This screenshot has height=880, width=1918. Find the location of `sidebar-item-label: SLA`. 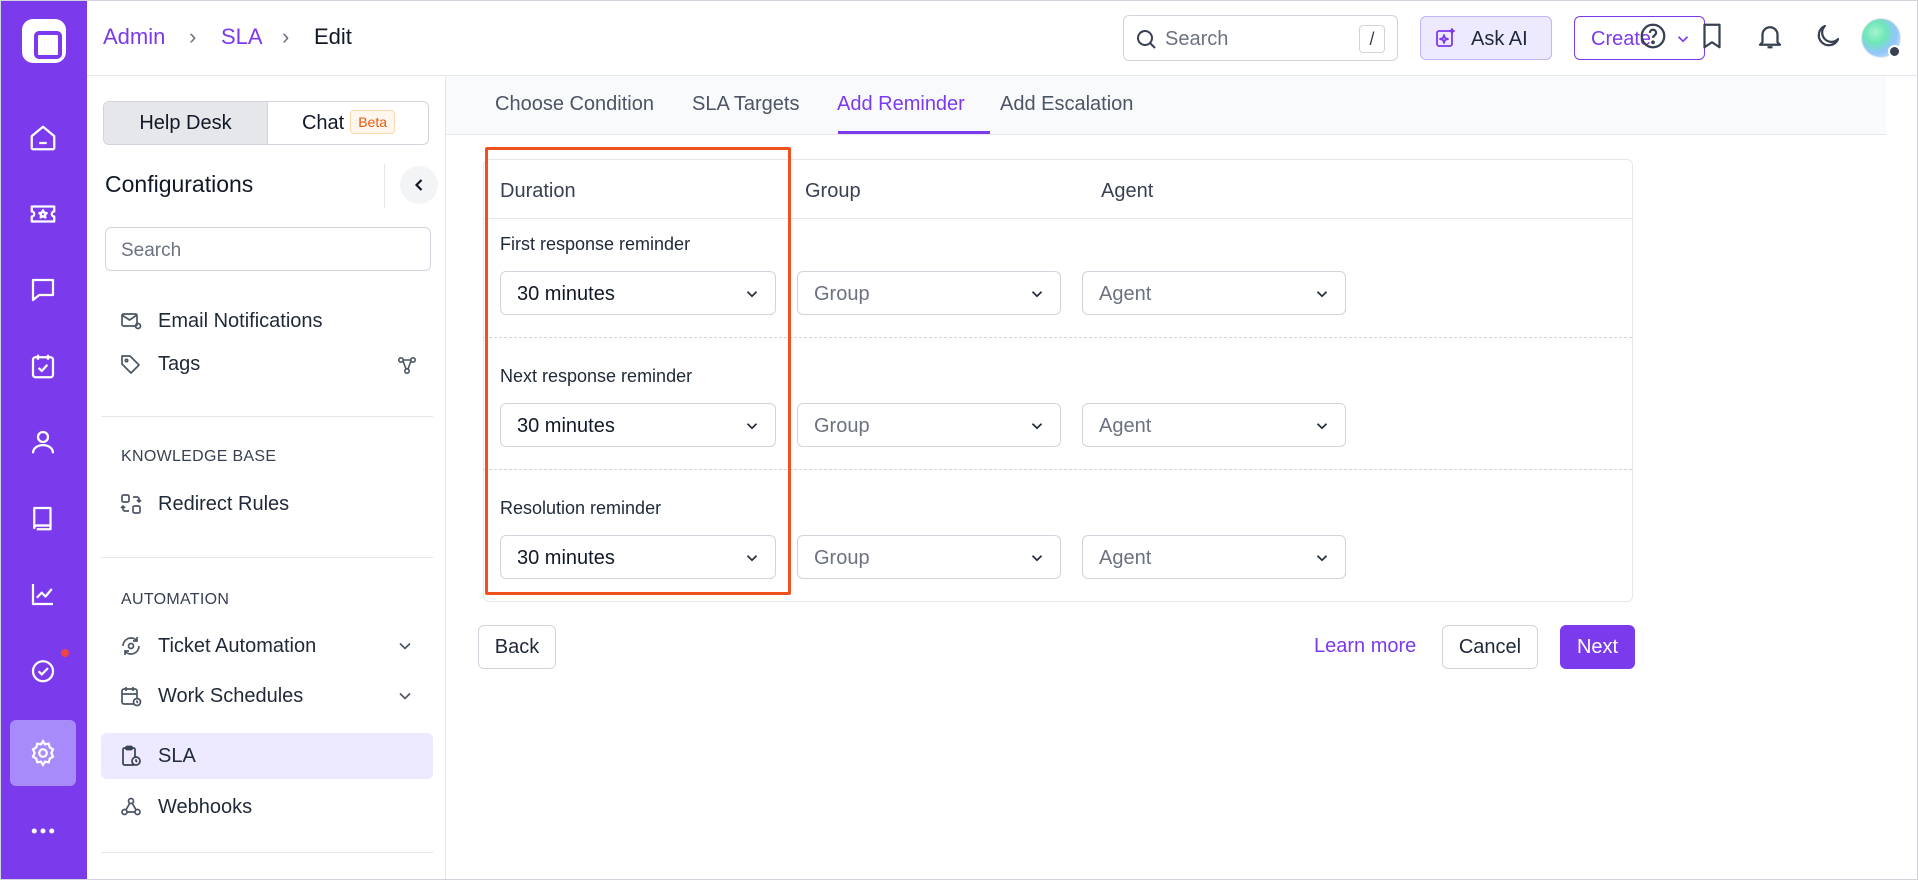

sidebar-item-label: SLA is located at coordinates (177, 756).